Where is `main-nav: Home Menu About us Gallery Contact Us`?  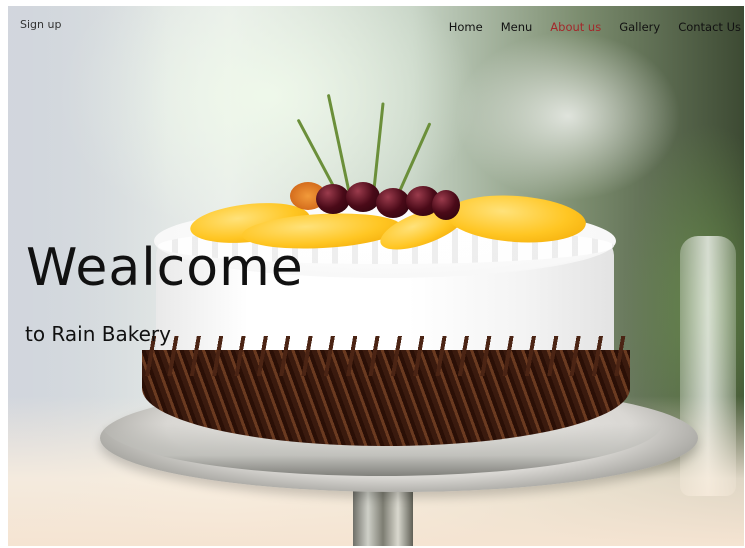 main-nav: Home Menu About us Gallery Contact Us is located at coordinates (595, 27).